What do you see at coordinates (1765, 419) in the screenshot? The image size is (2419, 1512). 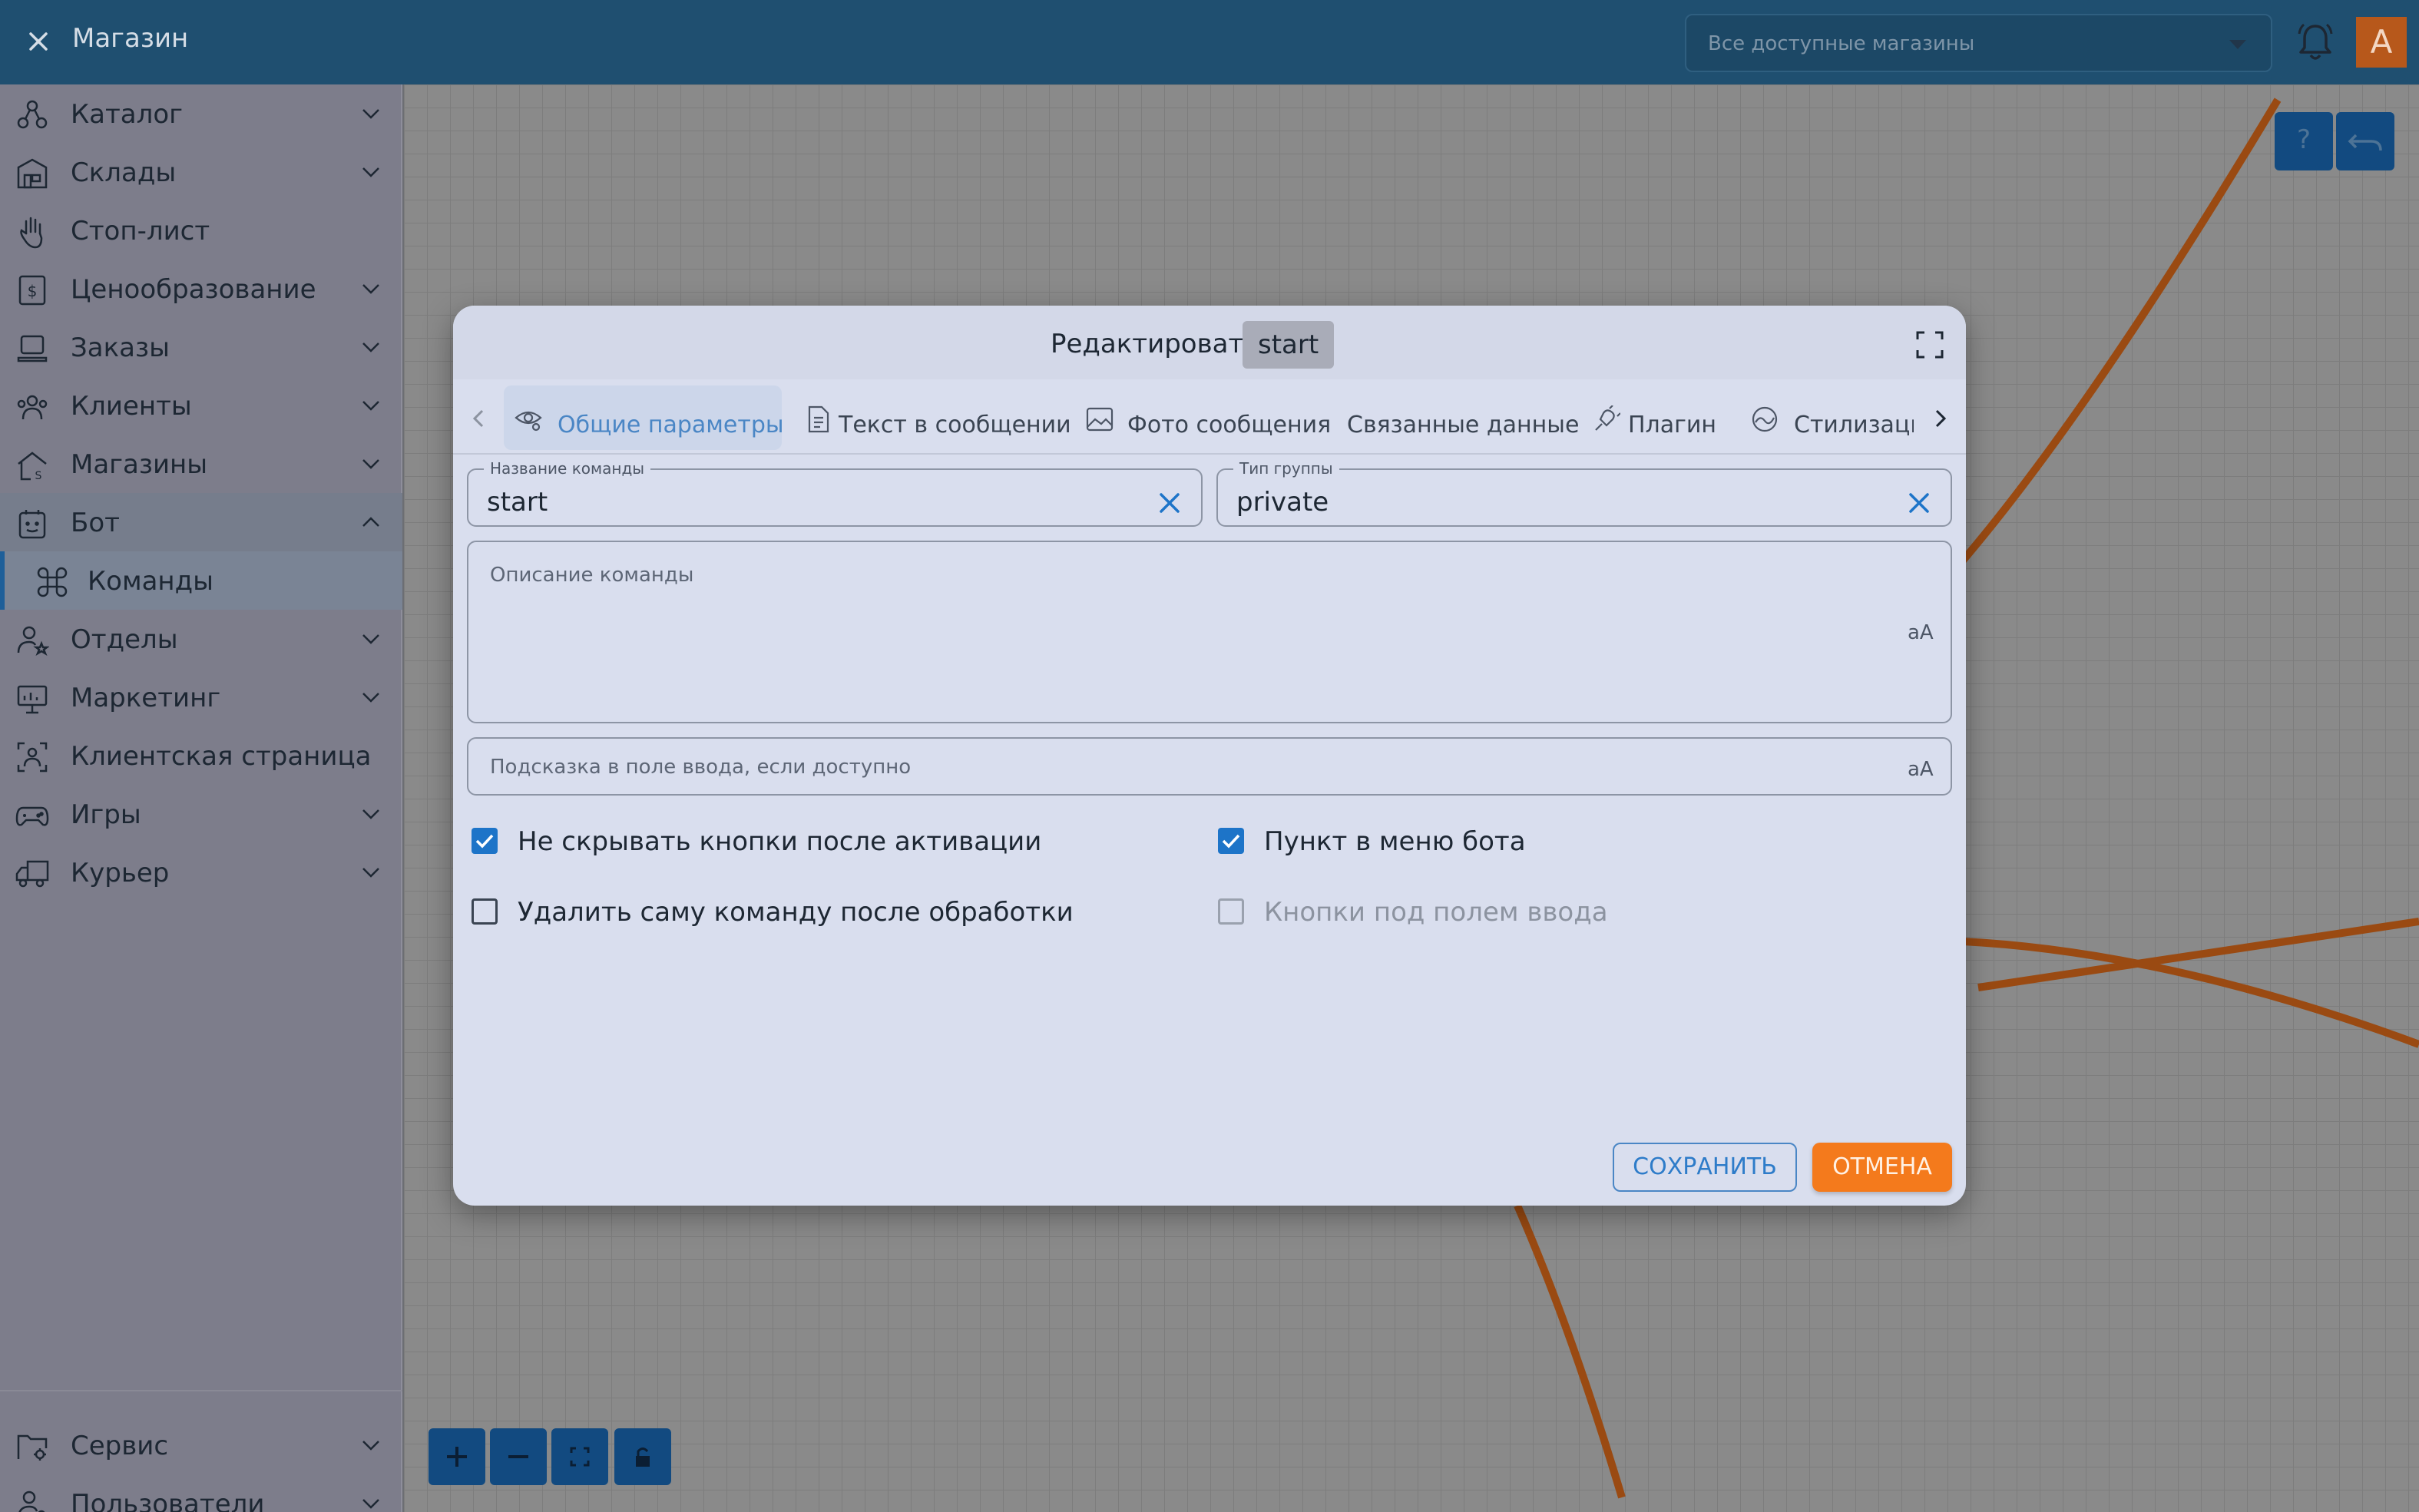 I see `style-icon` at bounding box center [1765, 419].